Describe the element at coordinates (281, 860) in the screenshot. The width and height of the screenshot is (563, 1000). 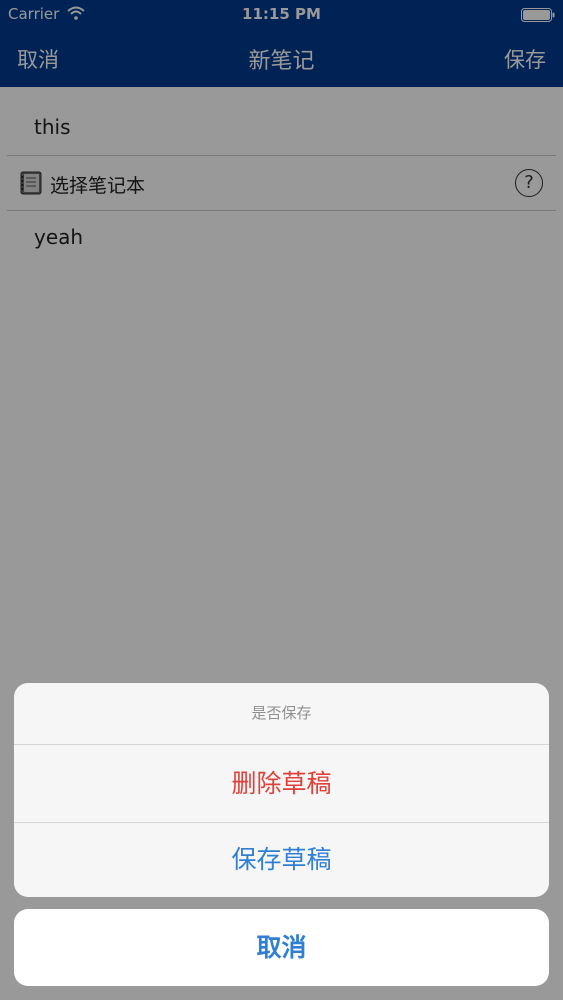
I see `save-draft-button: 保存草稿` at that location.